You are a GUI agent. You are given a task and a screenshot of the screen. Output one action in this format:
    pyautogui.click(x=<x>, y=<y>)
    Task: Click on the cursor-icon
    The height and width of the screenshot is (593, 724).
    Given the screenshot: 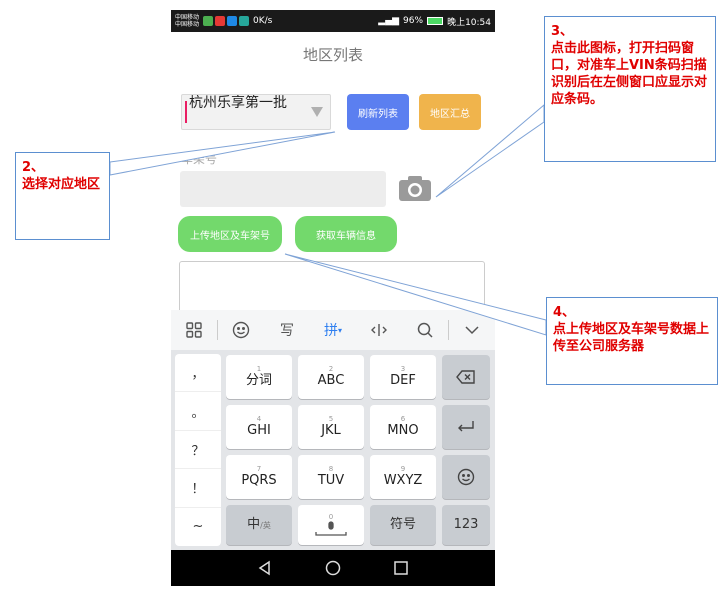 What is the action you would take?
    pyautogui.click(x=379, y=330)
    